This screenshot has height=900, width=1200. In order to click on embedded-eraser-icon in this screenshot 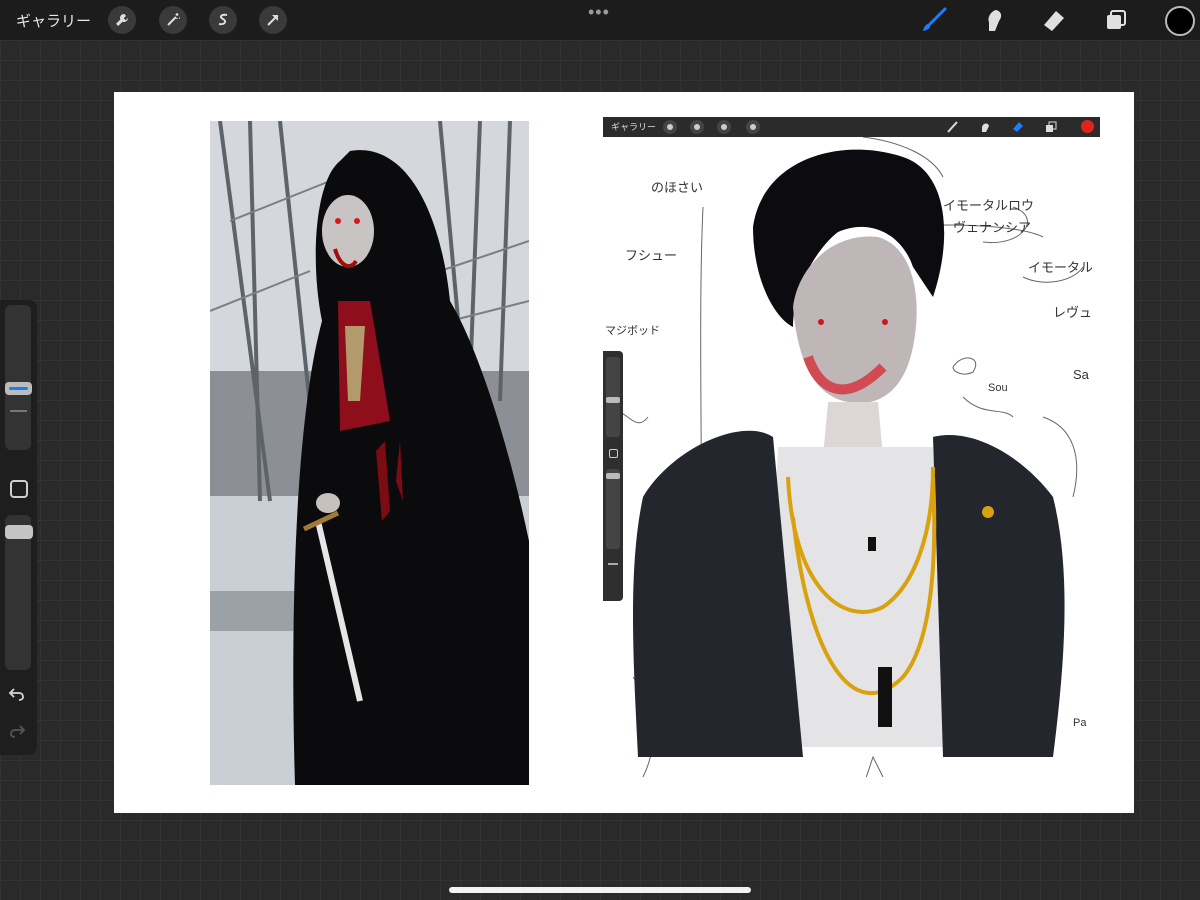, I will do `click(1018, 127)`.